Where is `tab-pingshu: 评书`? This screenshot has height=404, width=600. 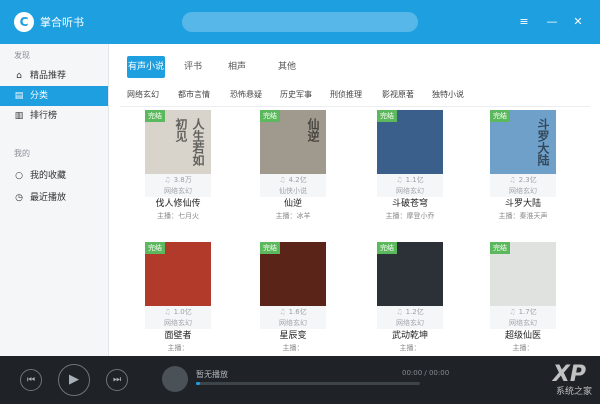 tab-pingshu: 评书 is located at coordinates (193, 67).